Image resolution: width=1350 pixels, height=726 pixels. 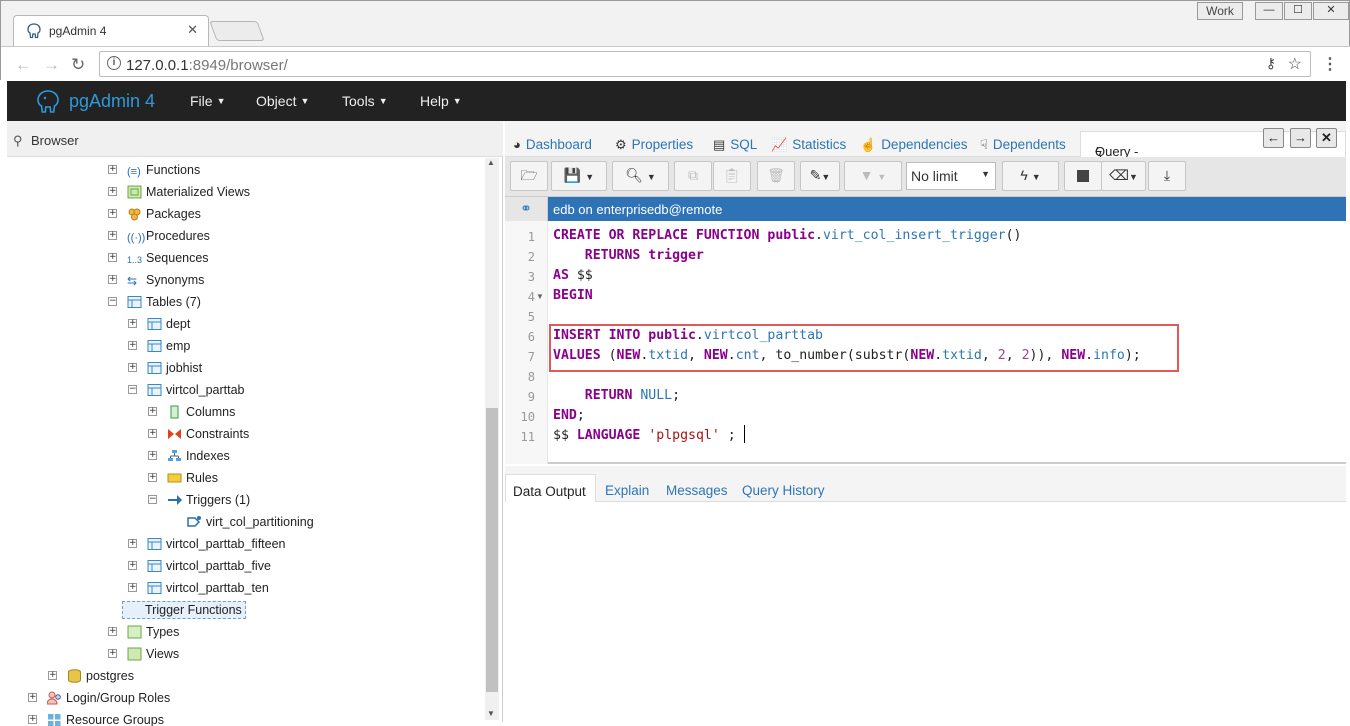 What do you see at coordinates (1300, 138) in the screenshot?
I see `tab-scroll-right-icon: →` at bounding box center [1300, 138].